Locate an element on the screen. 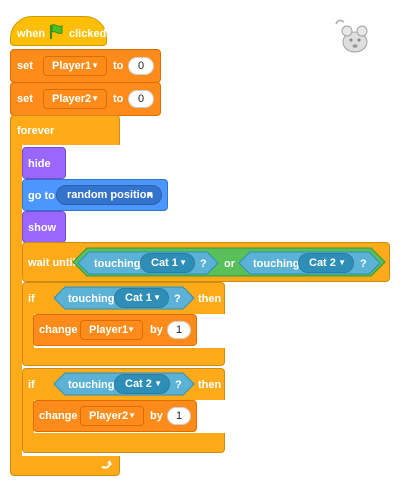  or-label: or is located at coordinates (229, 264).